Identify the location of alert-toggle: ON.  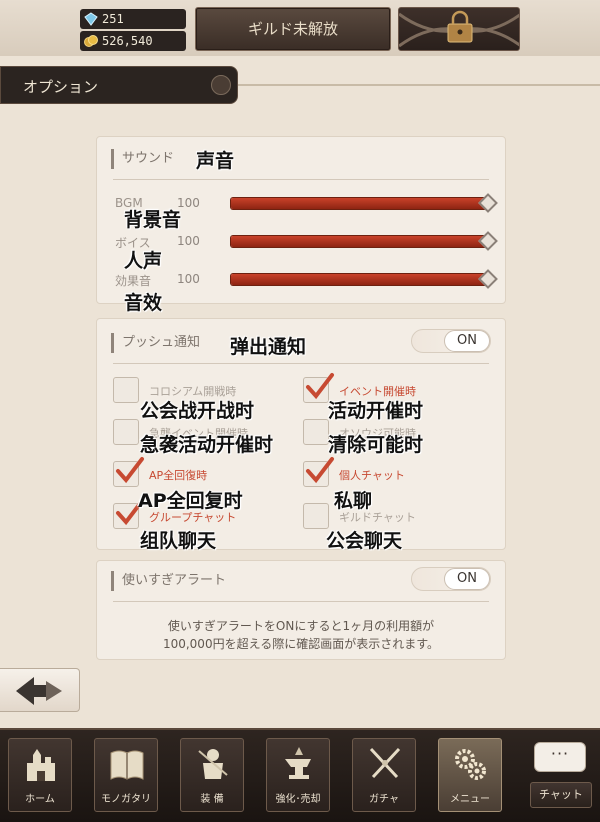
(451, 579).